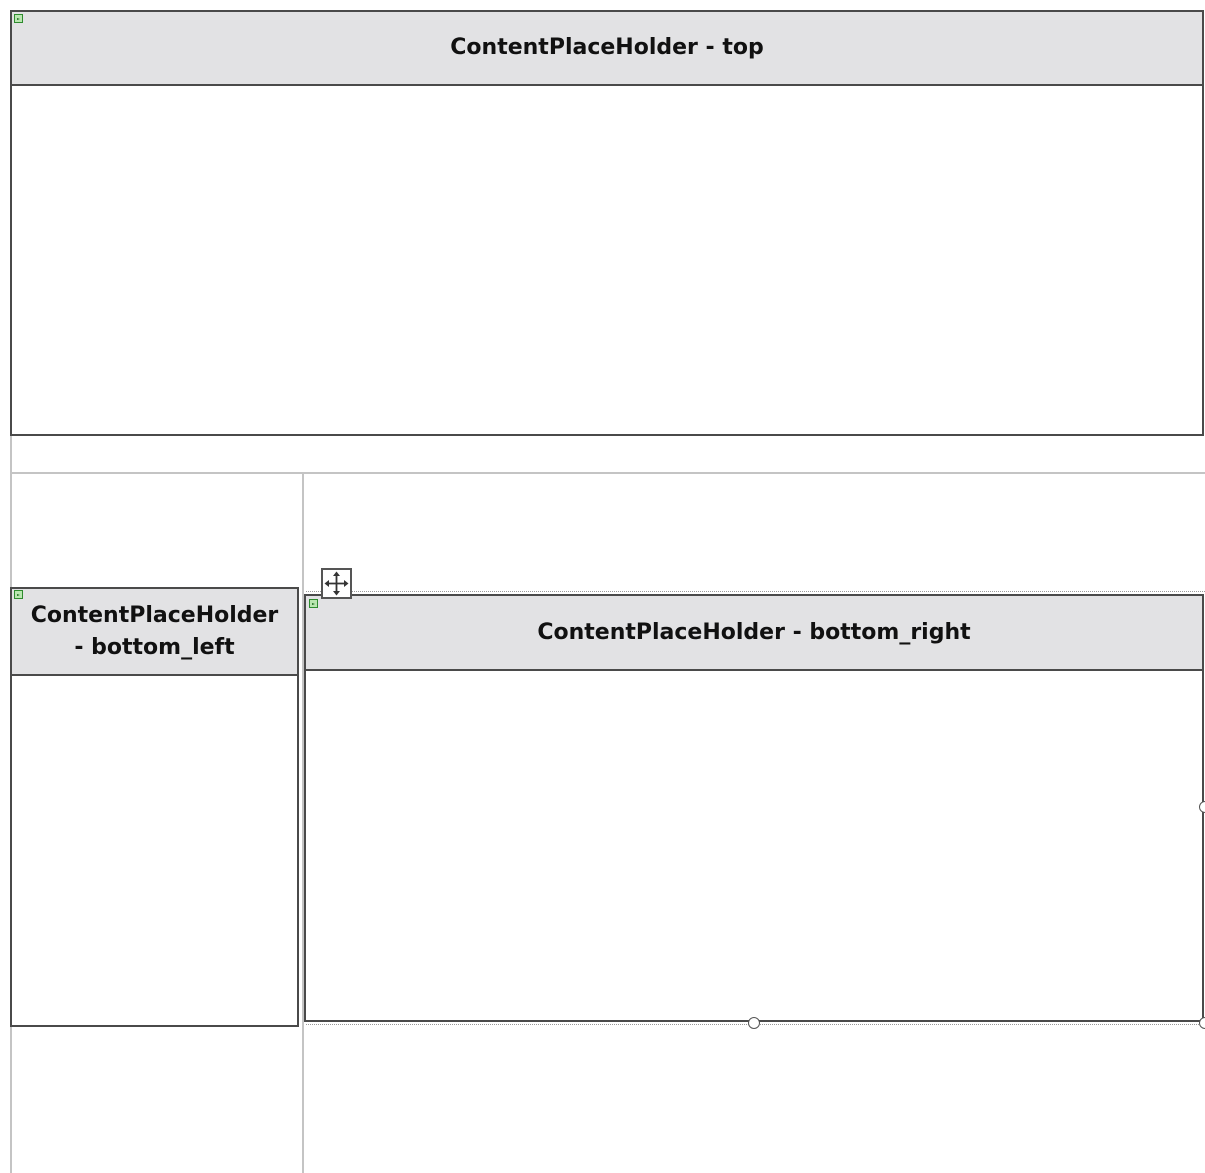 Image resolution: width=1205 pixels, height=1173 pixels. I want to click on content-placeholder-bottom-left-header: ContentPlaceHolder - bottom_left, so click(154, 632).